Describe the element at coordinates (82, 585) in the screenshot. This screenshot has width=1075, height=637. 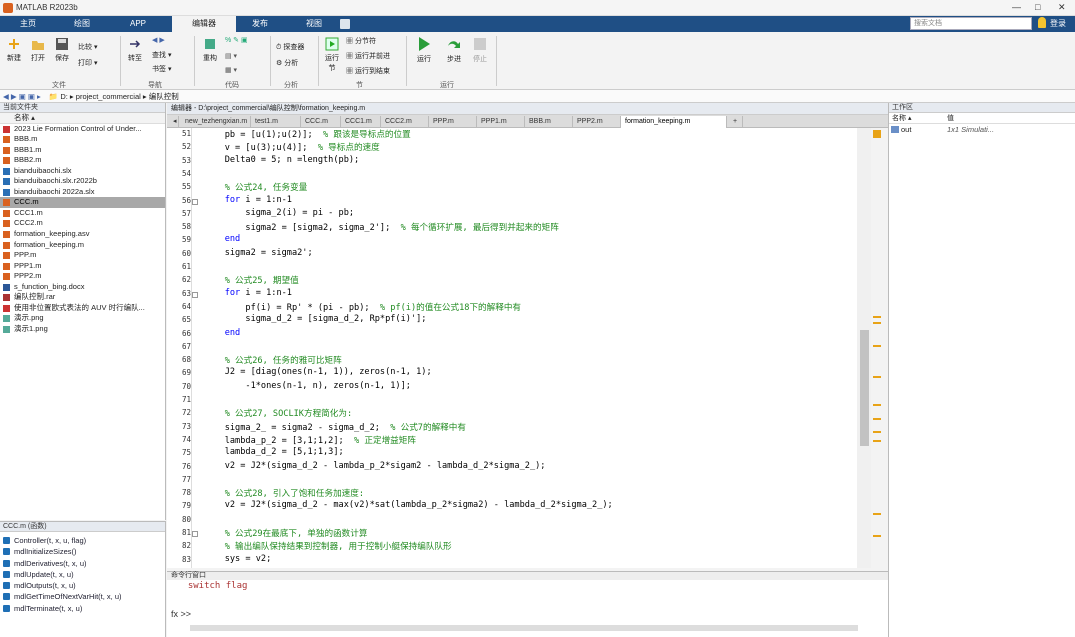
I see `function-item: mdlOutputs(t, x, u)` at that location.